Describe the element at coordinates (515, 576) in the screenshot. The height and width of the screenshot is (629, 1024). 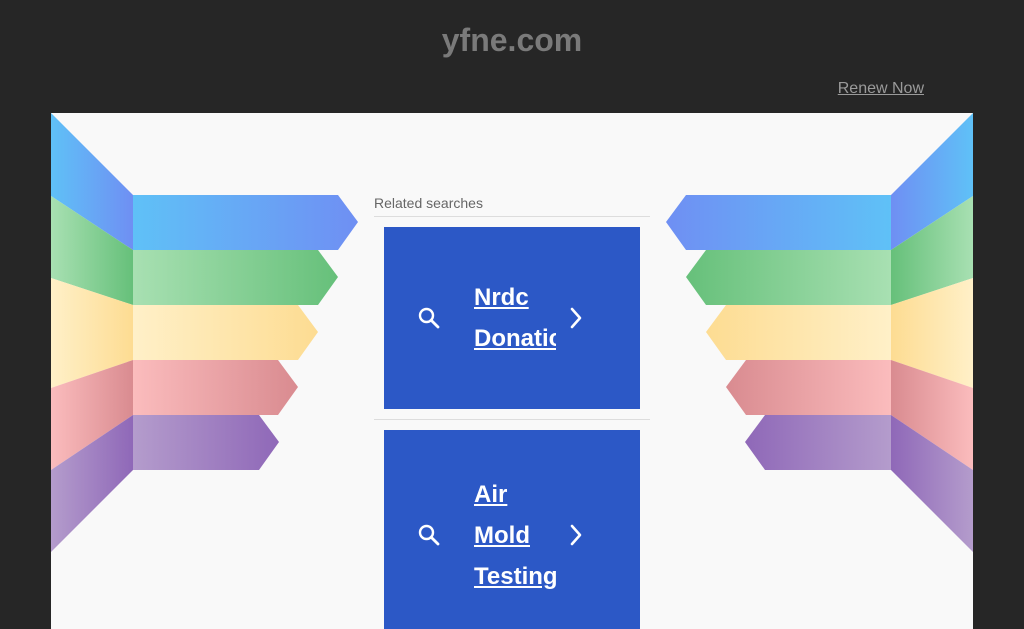
I see `related-search-label-2-line-3: Testing` at that location.